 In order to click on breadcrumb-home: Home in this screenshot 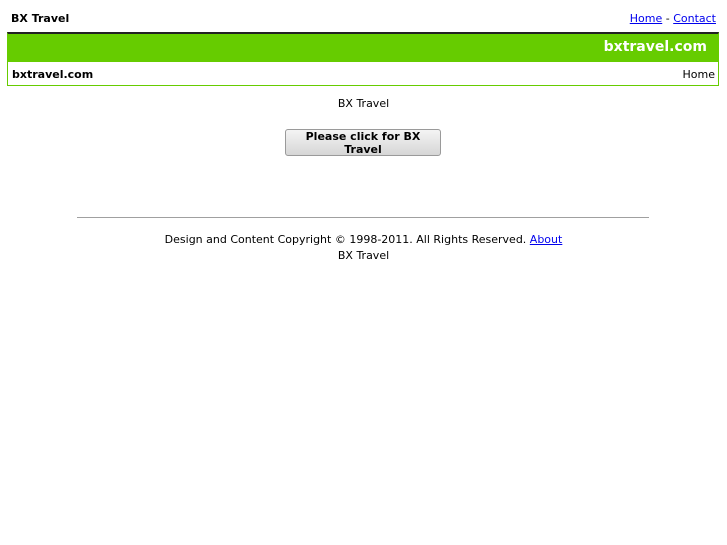, I will do `click(698, 74)`.